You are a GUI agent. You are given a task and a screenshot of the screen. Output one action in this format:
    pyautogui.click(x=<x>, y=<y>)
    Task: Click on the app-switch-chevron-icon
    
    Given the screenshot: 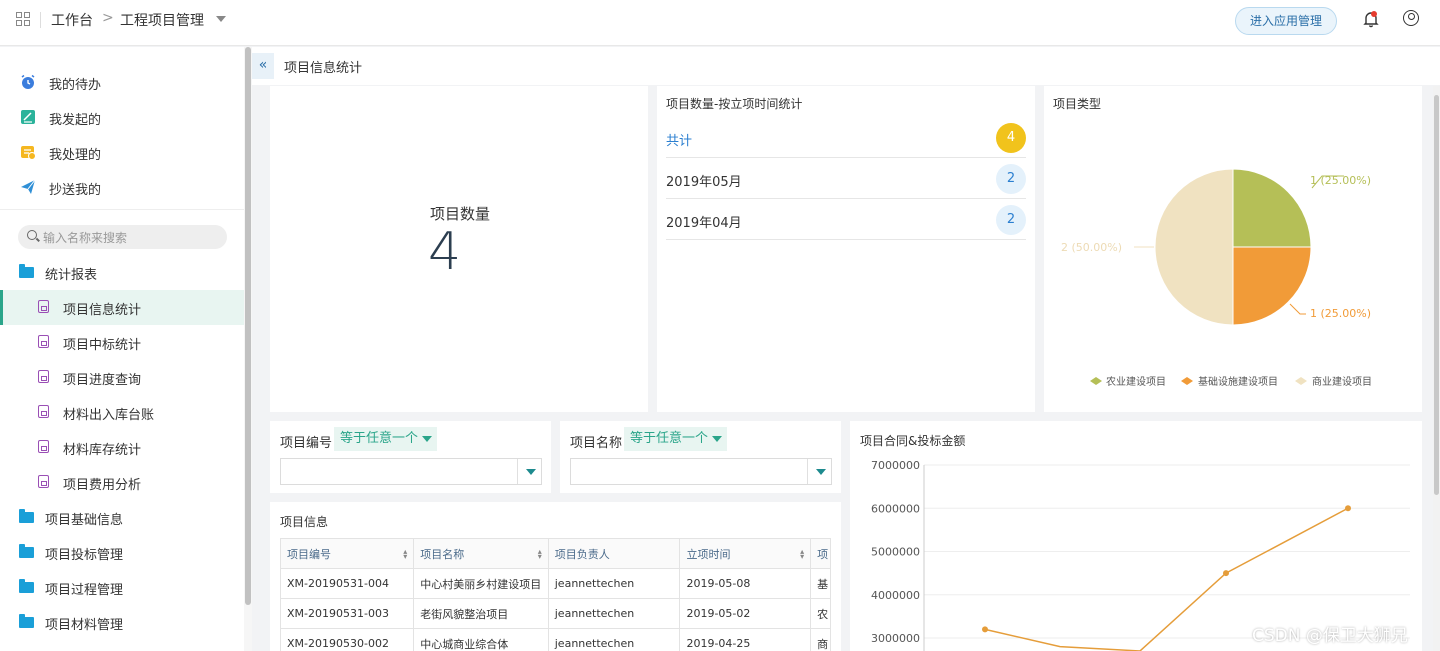 What is the action you would take?
    pyautogui.click(x=221, y=19)
    